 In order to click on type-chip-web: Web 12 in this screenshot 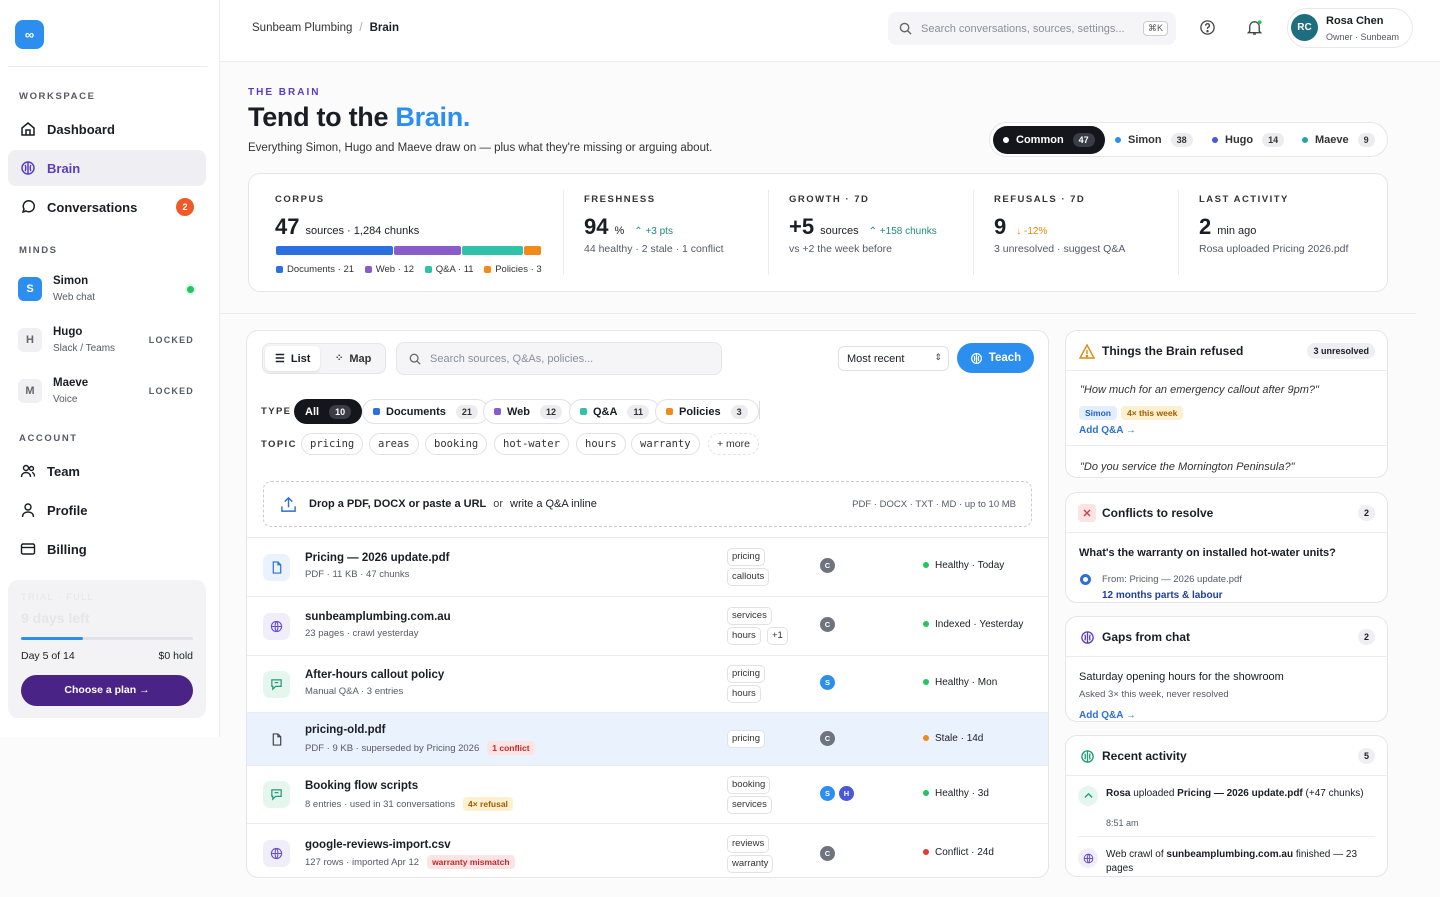, I will do `click(528, 411)`.